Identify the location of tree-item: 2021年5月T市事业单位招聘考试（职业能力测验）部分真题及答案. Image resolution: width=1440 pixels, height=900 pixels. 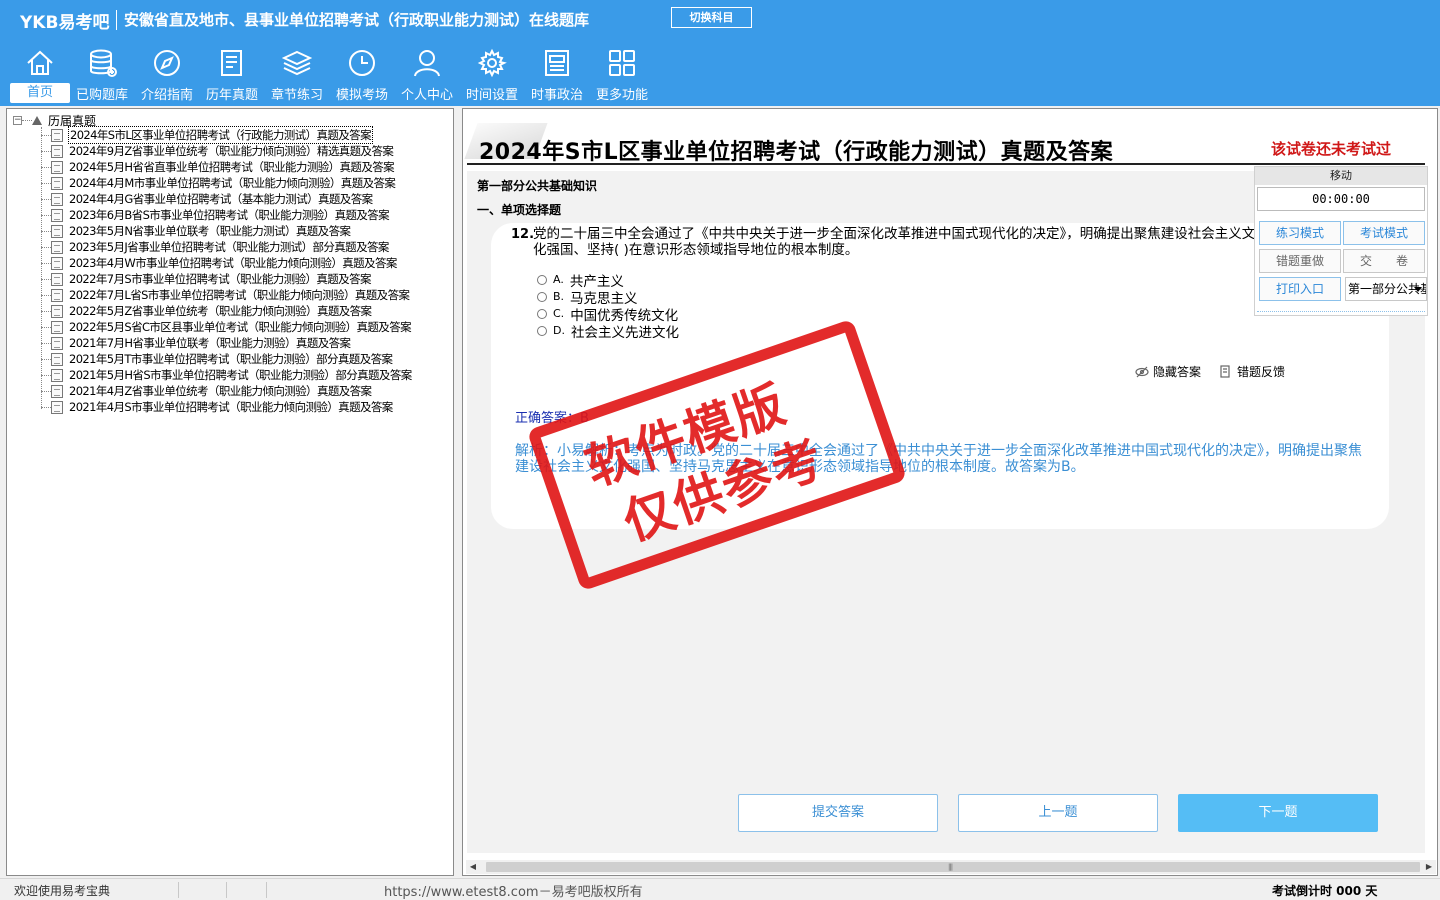
(217, 359).